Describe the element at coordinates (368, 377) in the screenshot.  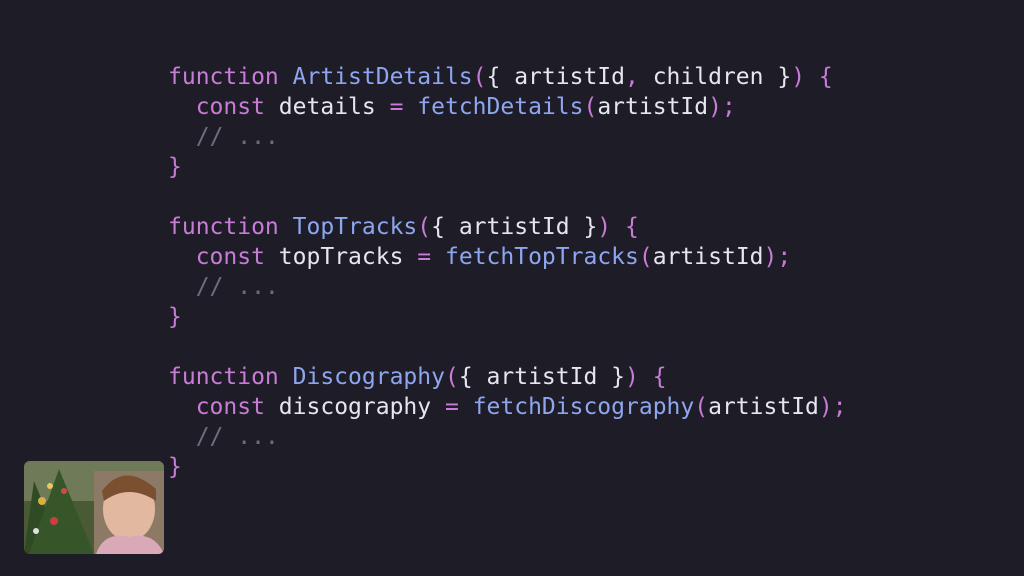
I see `code-token: Discography` at that location.